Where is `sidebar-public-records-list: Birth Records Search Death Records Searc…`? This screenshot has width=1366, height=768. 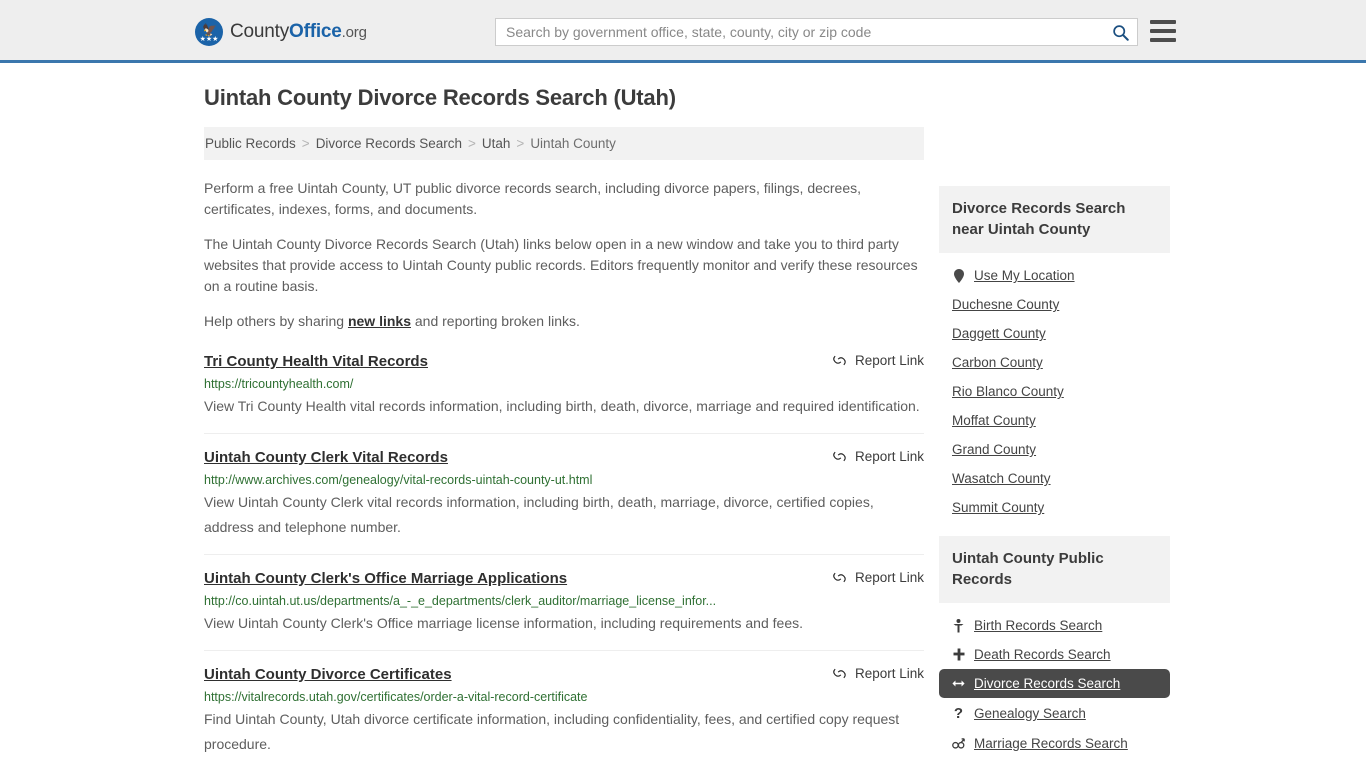 sidebar-public-records-list: Birth Records Search Death Records Searc… is located at coordinates (1054, 680).